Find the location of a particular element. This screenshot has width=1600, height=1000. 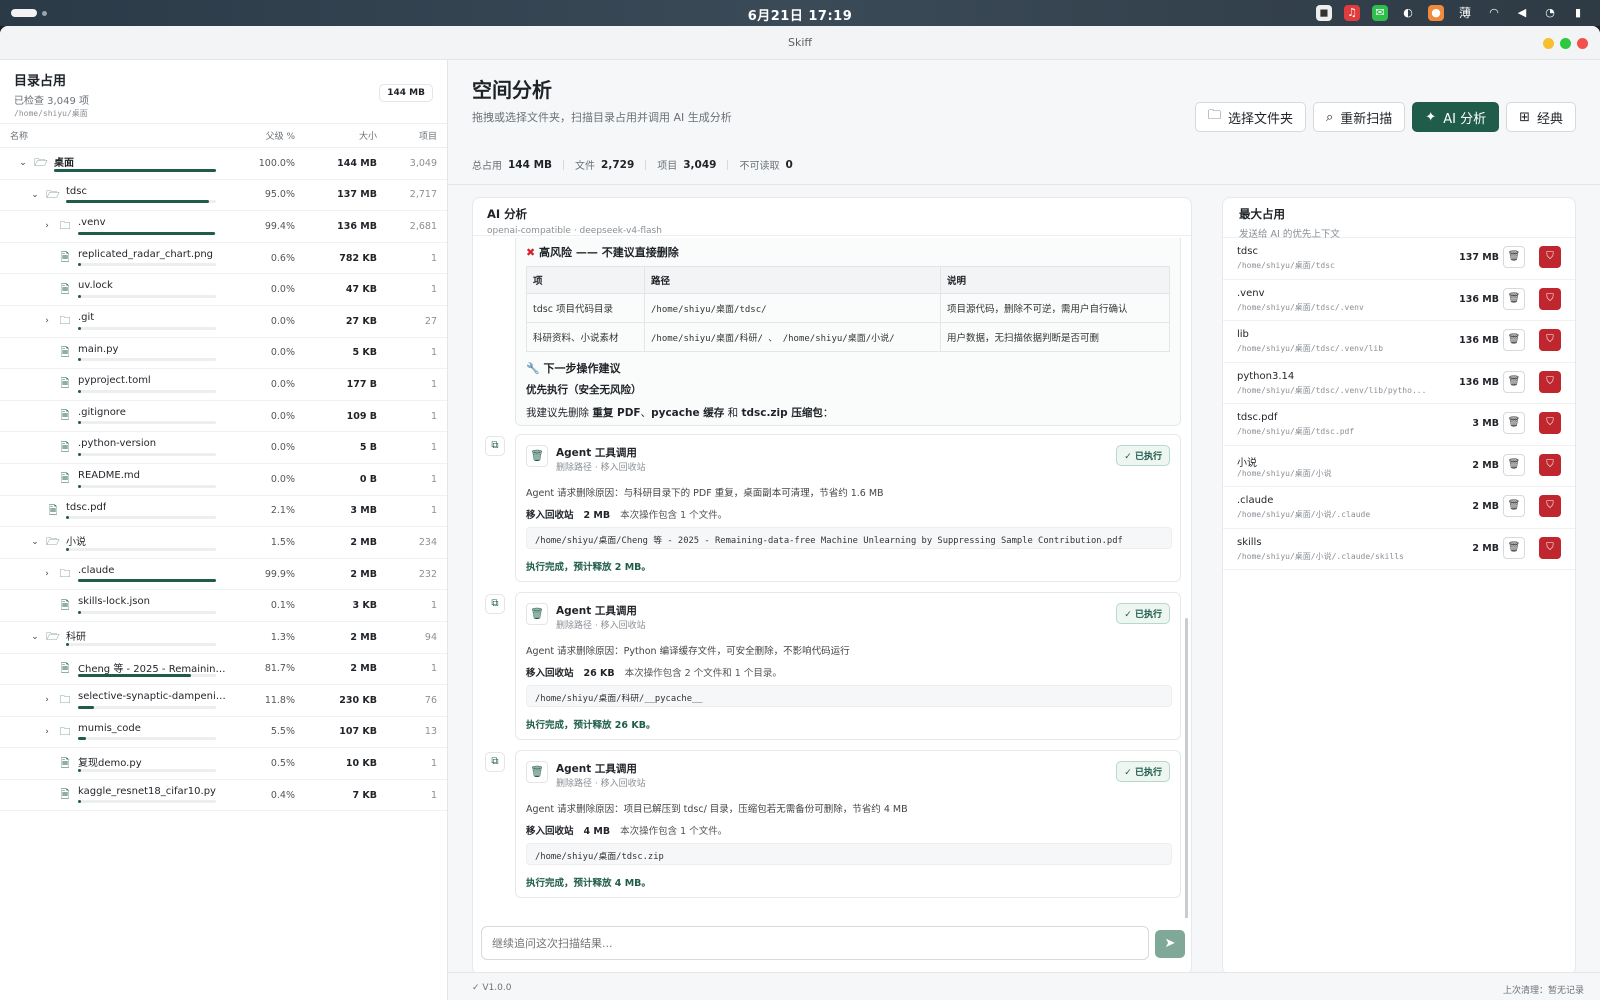

tray-orange-icon: ● is located at coordinates (1436, 13).